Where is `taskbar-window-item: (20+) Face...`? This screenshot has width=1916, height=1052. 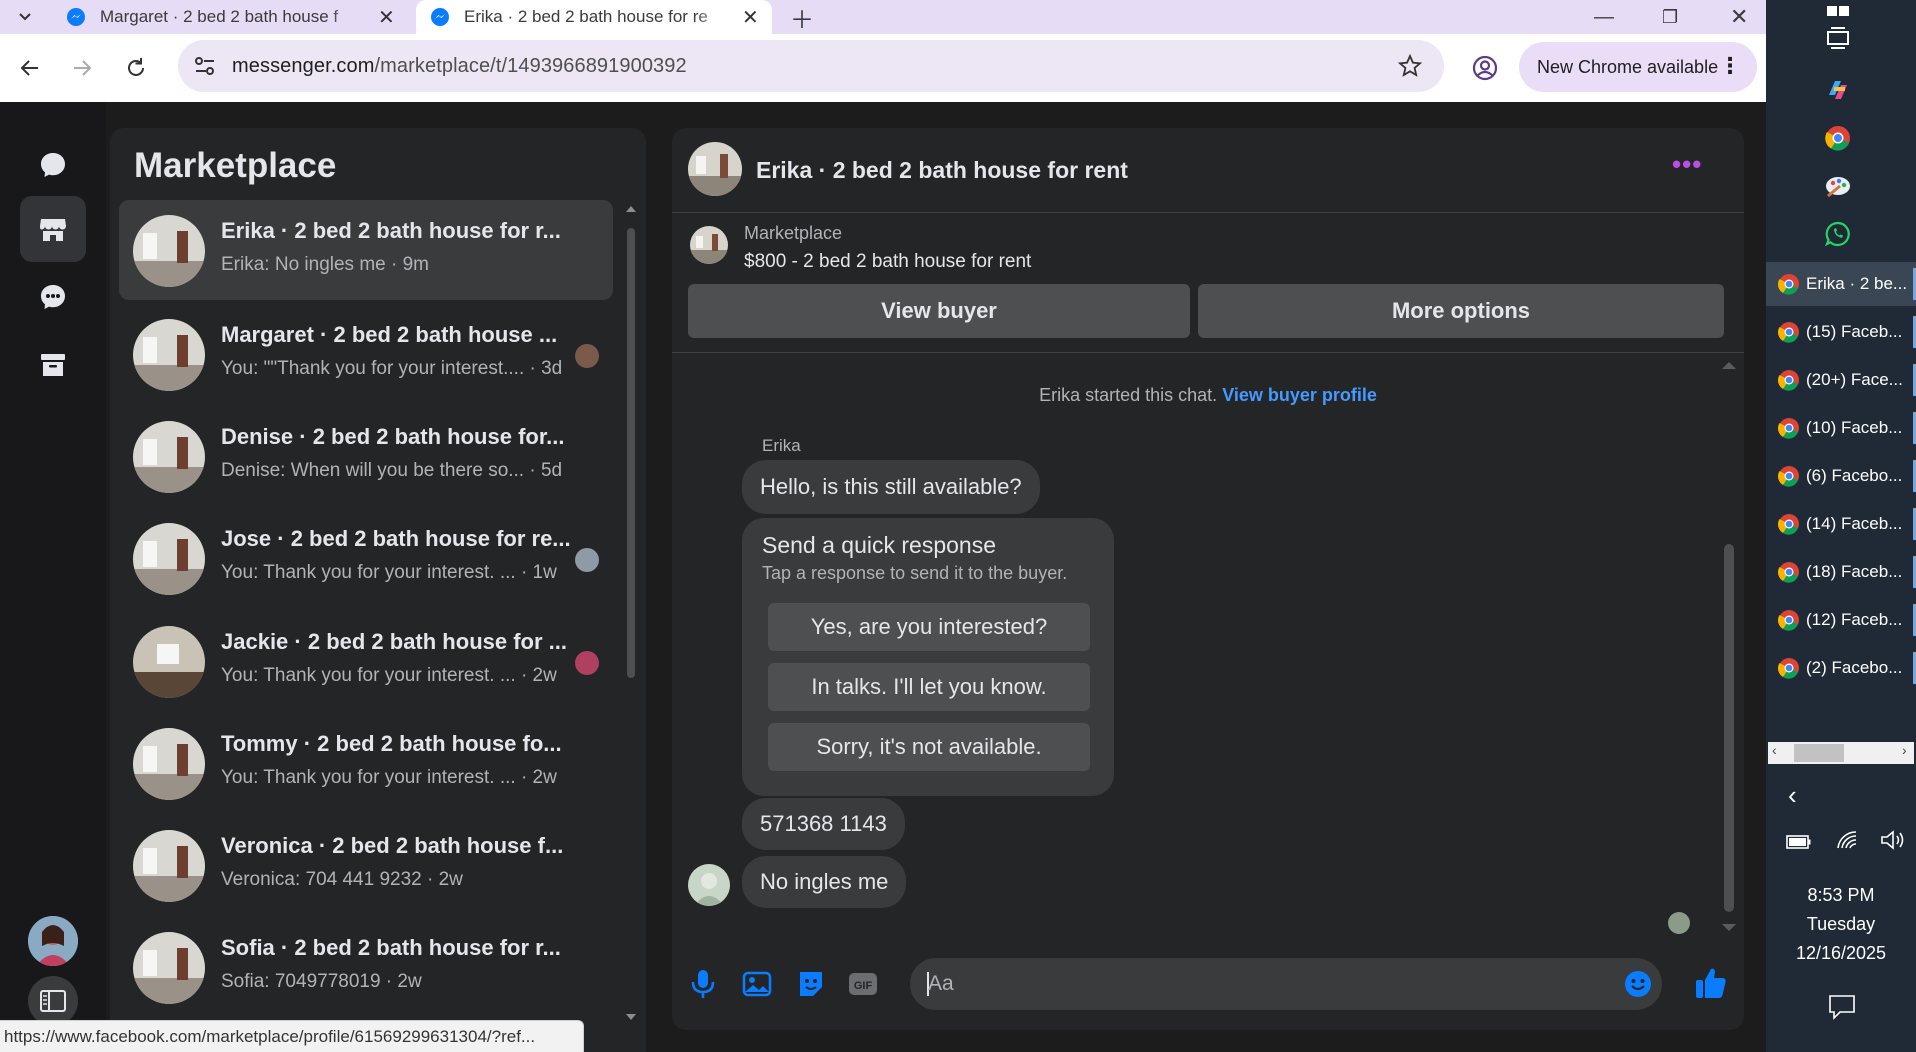 taskbar-window-item: (20+) Face... is located at coordinates (1841, 380).